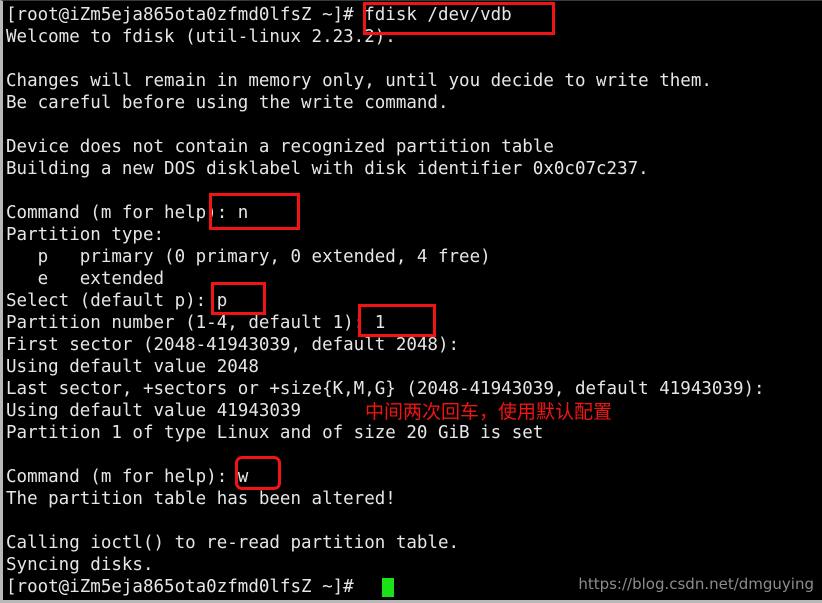 This screenshot has height=603, width=822. What do you see at coordinates (696, 584) in the screenshot?
I see `watermark-url: https://blog.csdn.net/dmguying` at bounding box center [696, 584].